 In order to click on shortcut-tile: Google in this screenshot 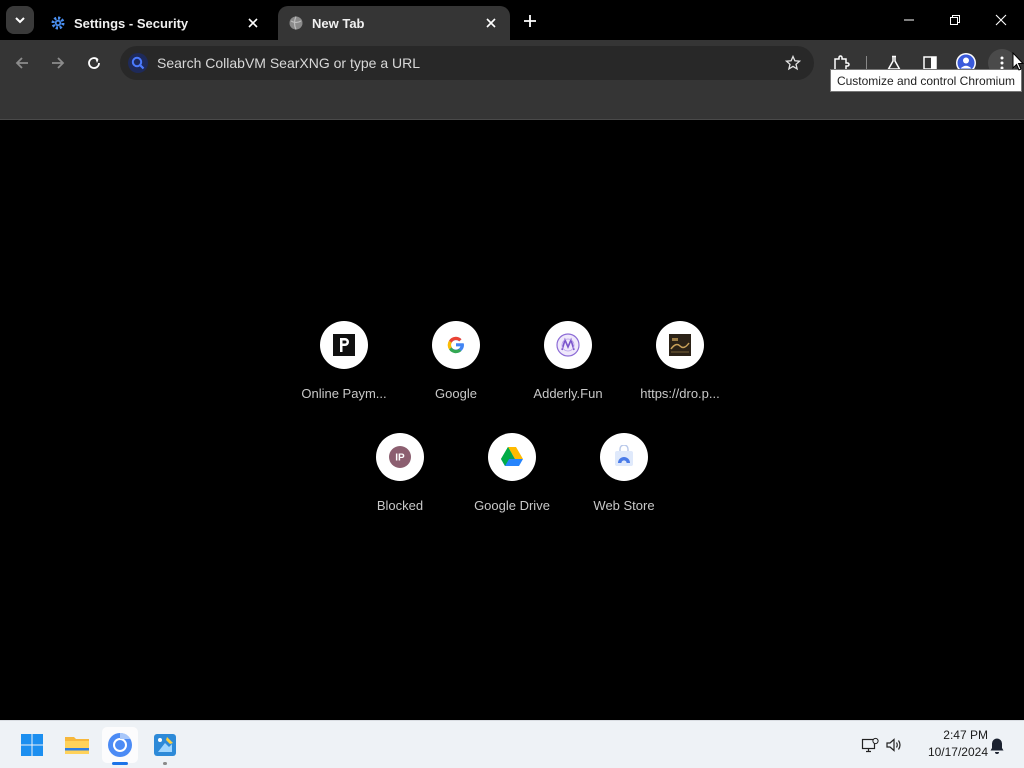, I will do `click(456, 377)`.